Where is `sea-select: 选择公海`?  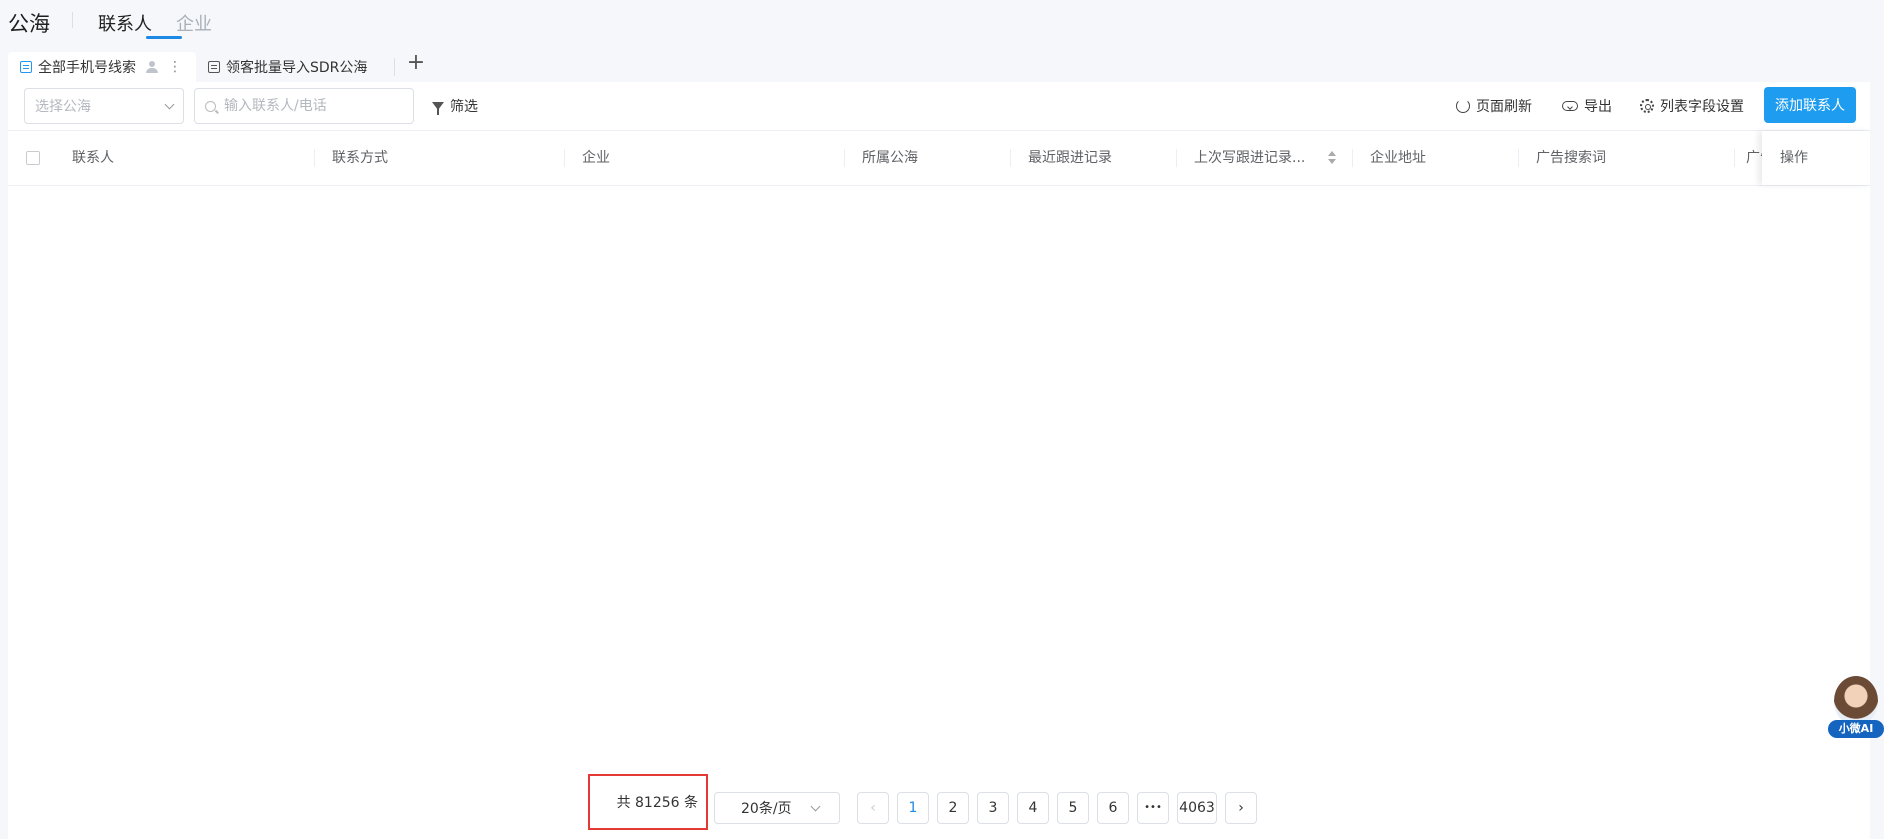 sea-select: 选择公海 is located at coordinates (104, 106).